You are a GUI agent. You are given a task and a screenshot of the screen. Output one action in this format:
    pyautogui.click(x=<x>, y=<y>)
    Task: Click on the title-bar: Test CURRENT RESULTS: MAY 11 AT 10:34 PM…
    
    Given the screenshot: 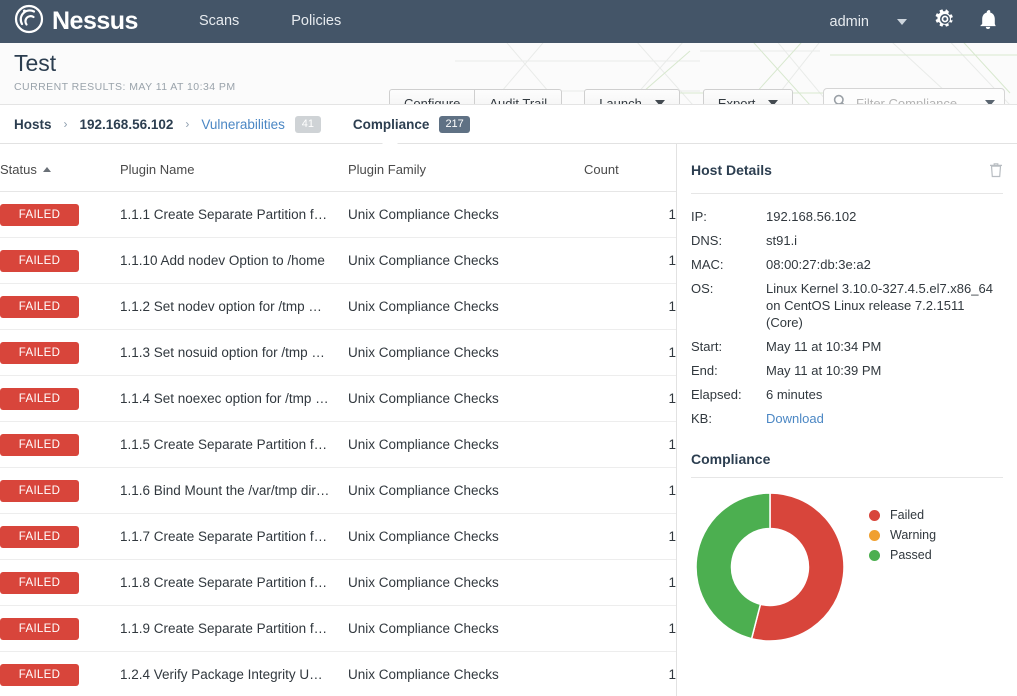 What is the action you would take?
    pyautogui.click(x=508, y=74)
    